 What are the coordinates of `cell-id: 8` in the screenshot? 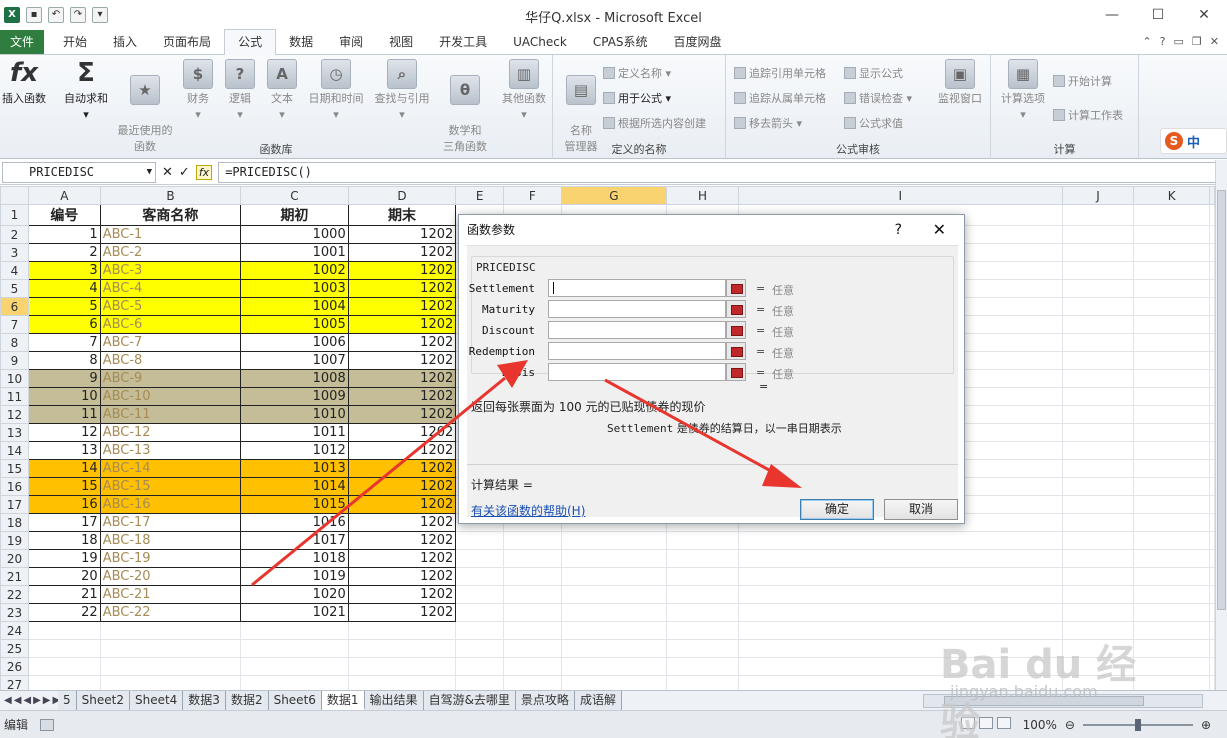 It's located at (64, 360).